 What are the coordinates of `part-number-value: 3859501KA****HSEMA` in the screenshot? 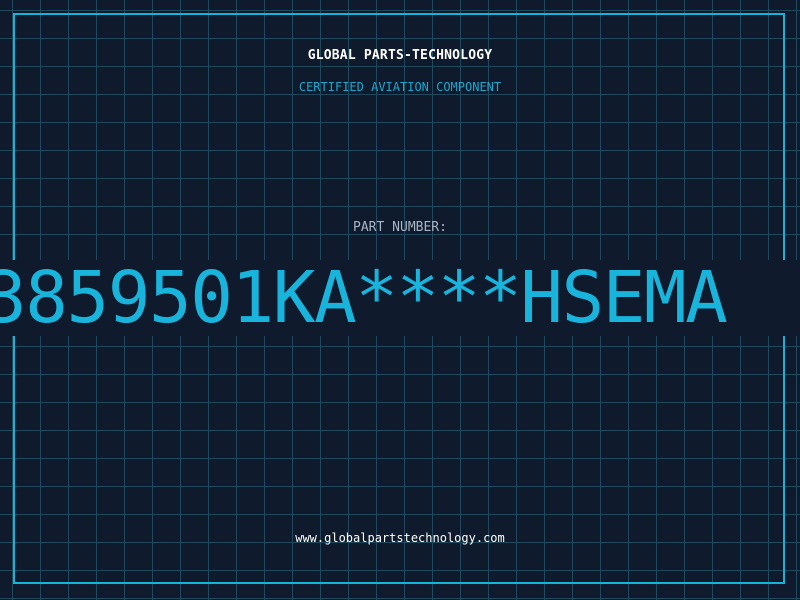 It's located at (364, 298).